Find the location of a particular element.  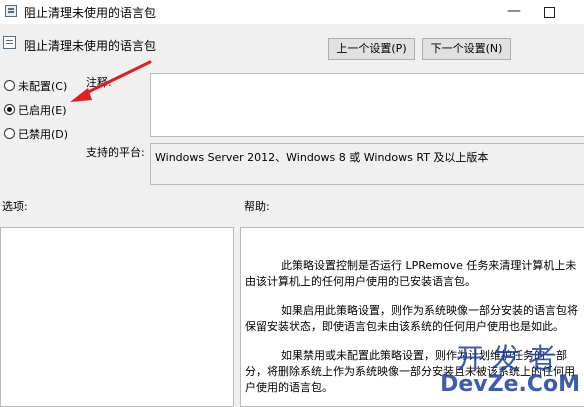

setting-icon is located at coordinates (9, 42).